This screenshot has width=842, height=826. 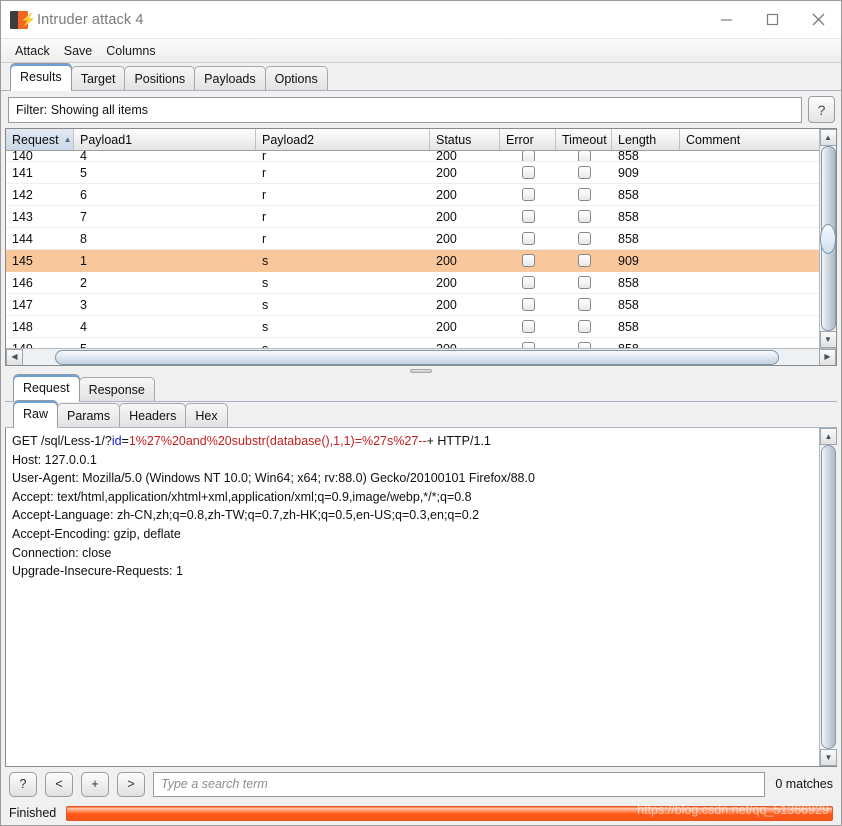 What do you see at coordinates (131, 784) in the screenshot?
I see `search-next-button: >` at bounding box center [131, 784].